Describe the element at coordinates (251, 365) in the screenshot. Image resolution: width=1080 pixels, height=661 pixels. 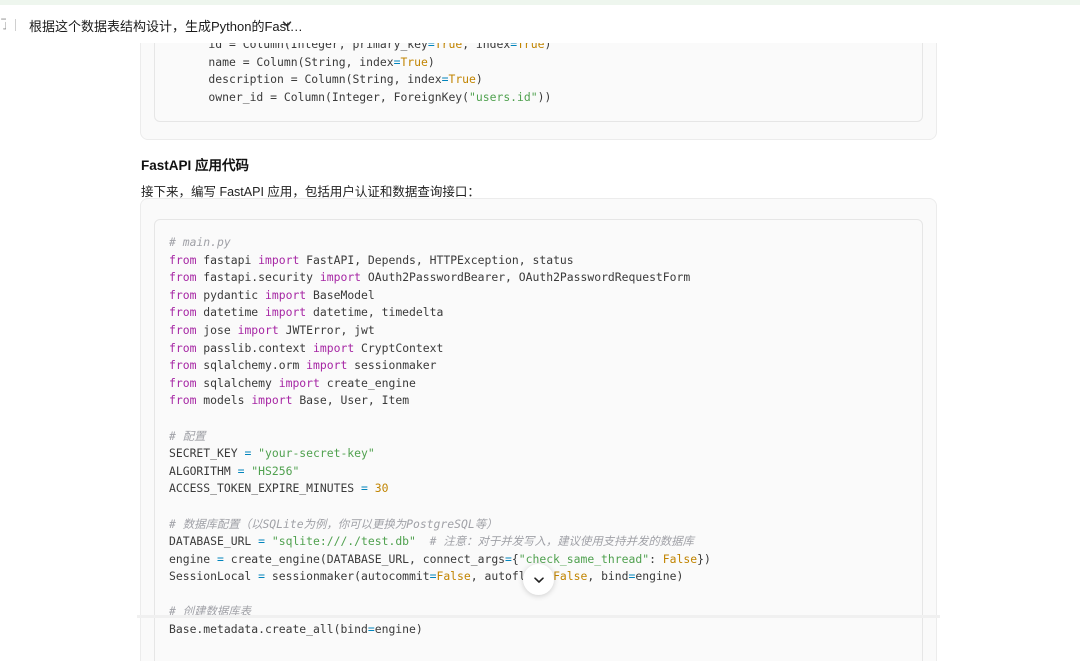
I see `code-token: sqlalchemy.orm` at that location.